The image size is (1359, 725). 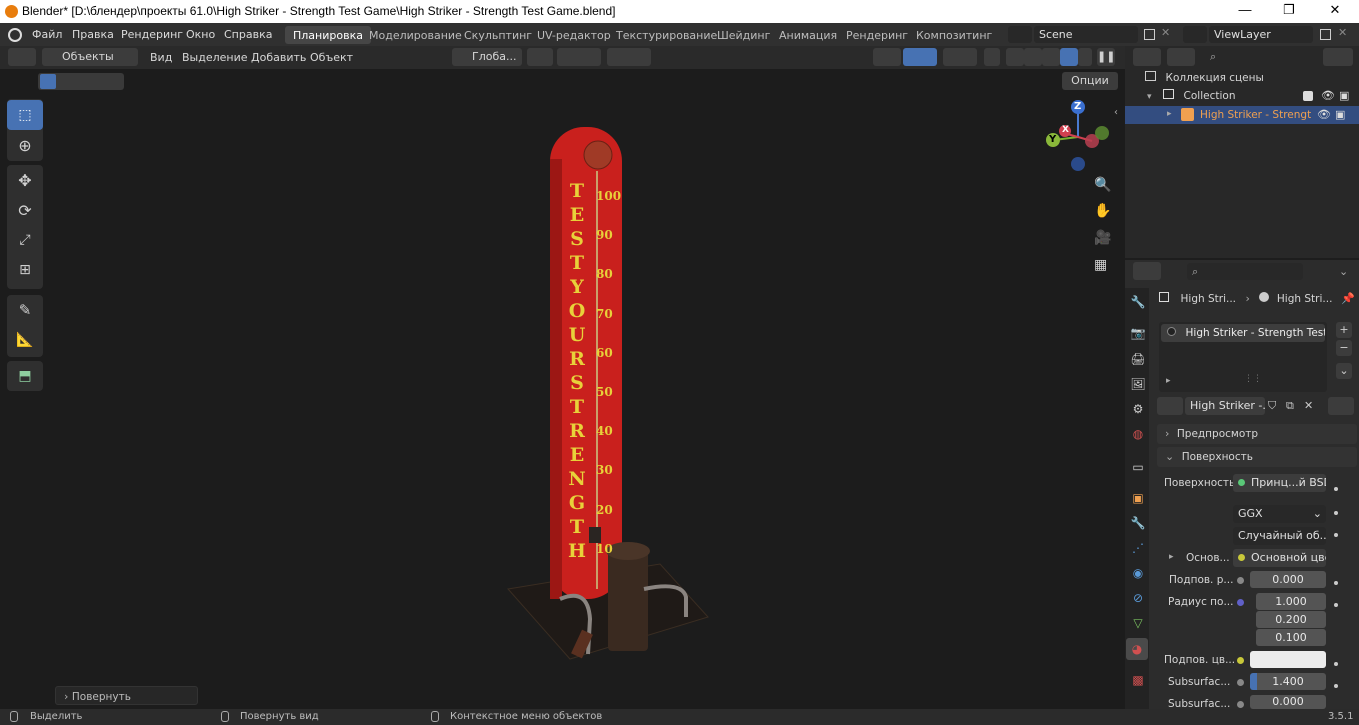 I want to click on shading-material, so click(x=1051, y=57).